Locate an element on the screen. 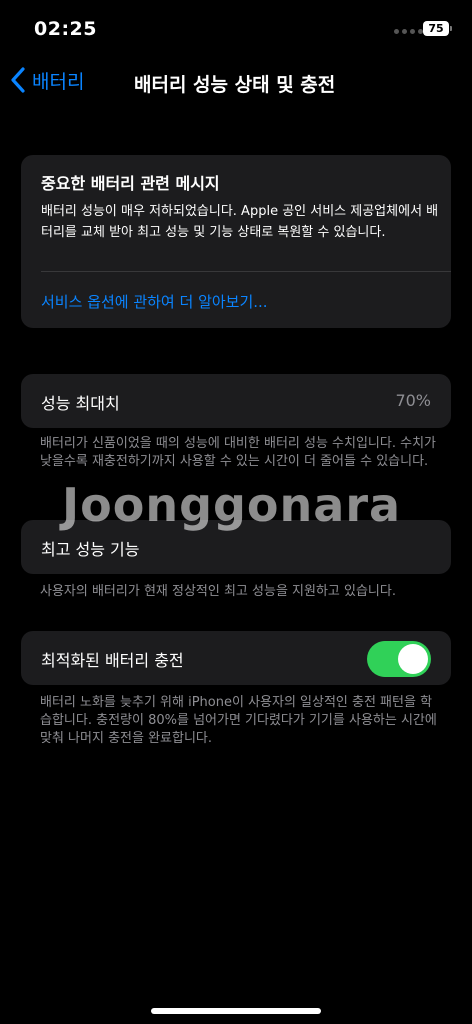  page-title: 배터리 성능 상태 및 충전 is located at coordinates (235, 85).